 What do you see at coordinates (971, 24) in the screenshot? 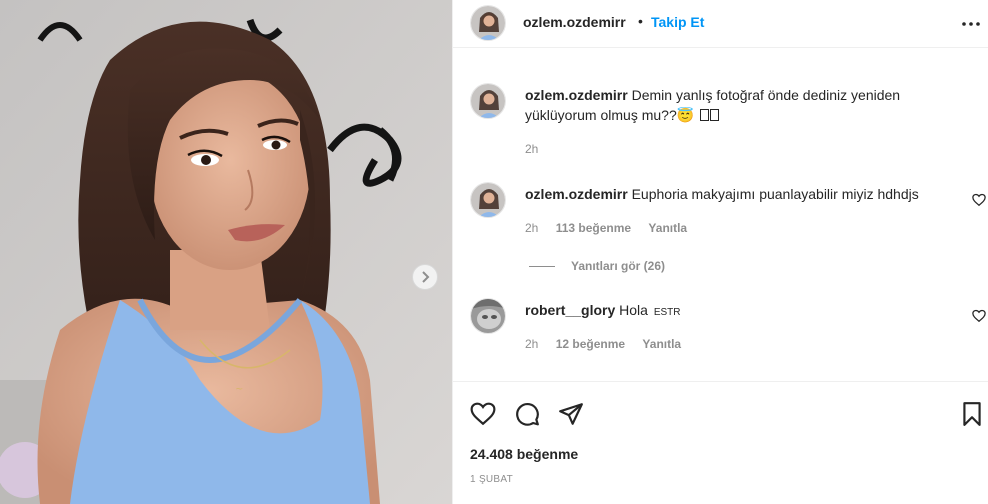
I see `more-options-icon` at bounding box center [971, 24].